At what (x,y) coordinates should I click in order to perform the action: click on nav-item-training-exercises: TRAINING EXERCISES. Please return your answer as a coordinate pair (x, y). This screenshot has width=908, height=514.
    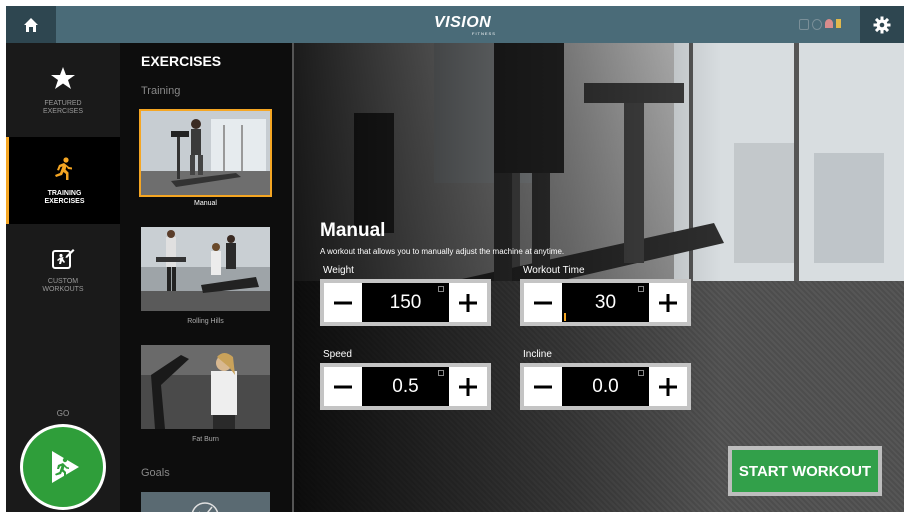
    Looking at the image, I should click on (63, 180).